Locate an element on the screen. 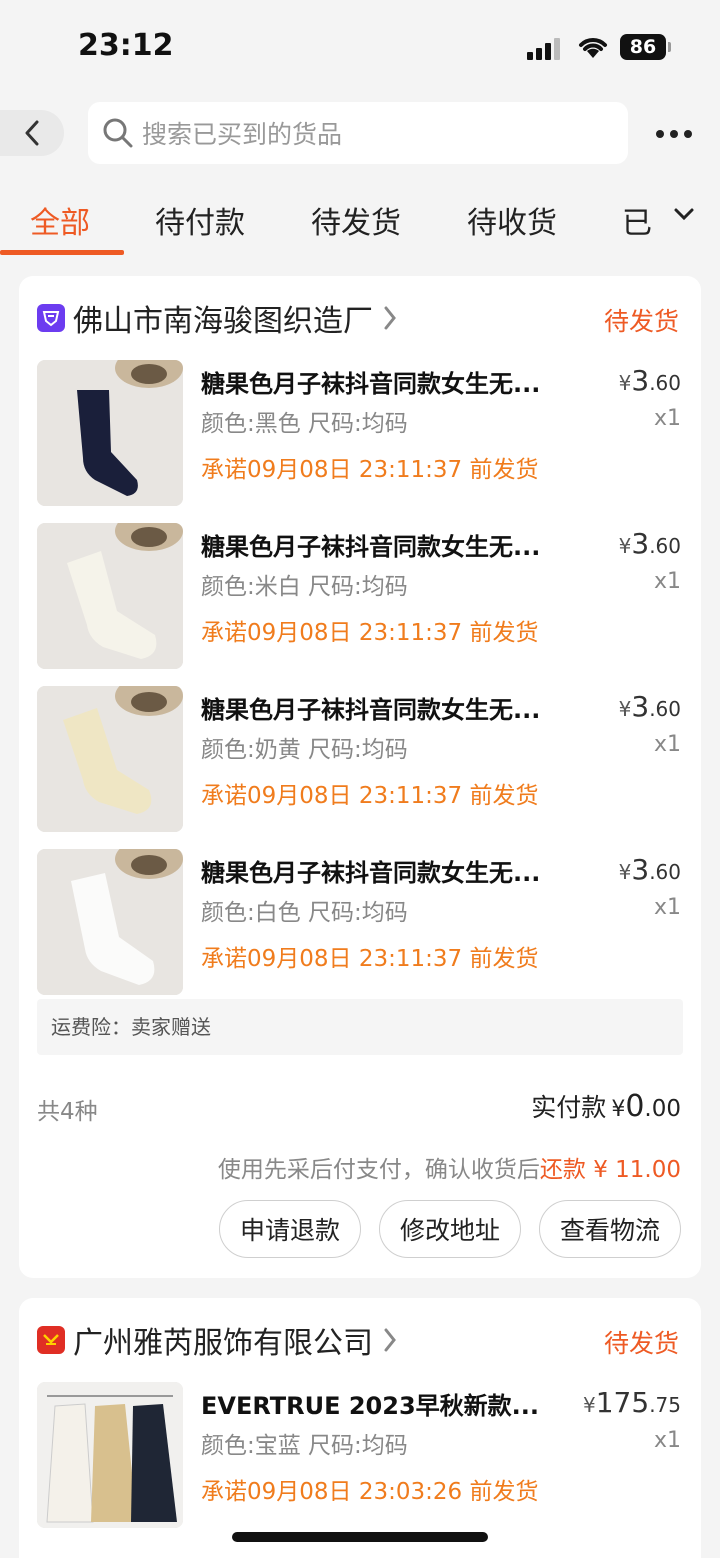  more-options-button is located at coordinates (674, 134).